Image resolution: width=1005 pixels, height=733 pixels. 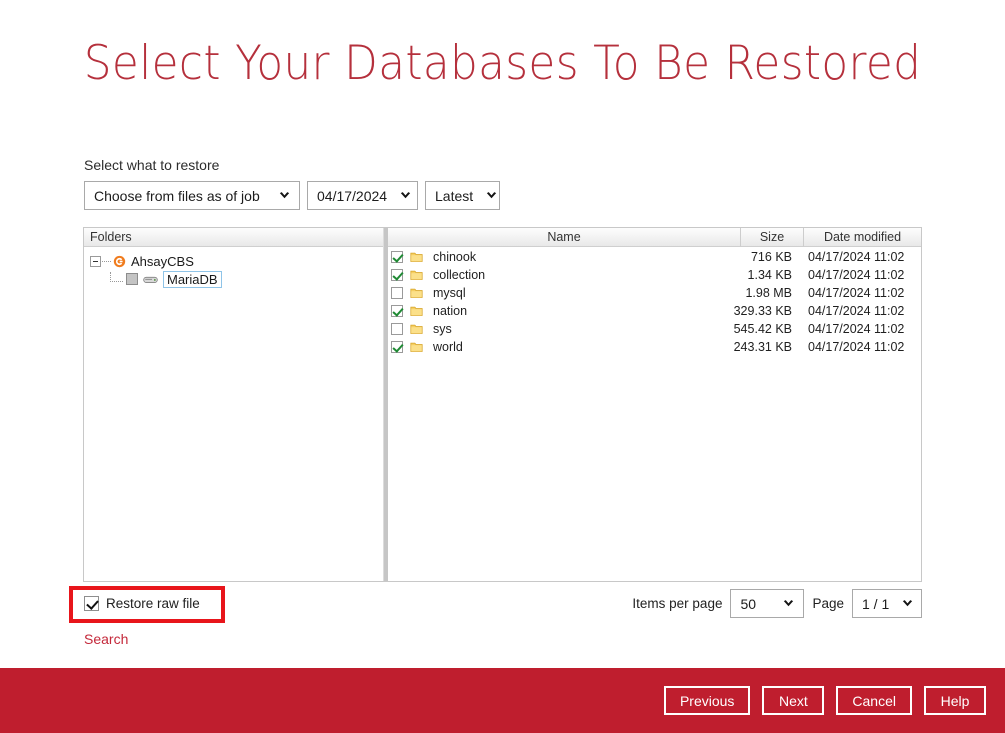 What do you see at coordinates (234, 404) in the screenshot?
I see `folder-tree-pane: Folders AhsayCBS MariaDB` at bounding box center [234, 404].